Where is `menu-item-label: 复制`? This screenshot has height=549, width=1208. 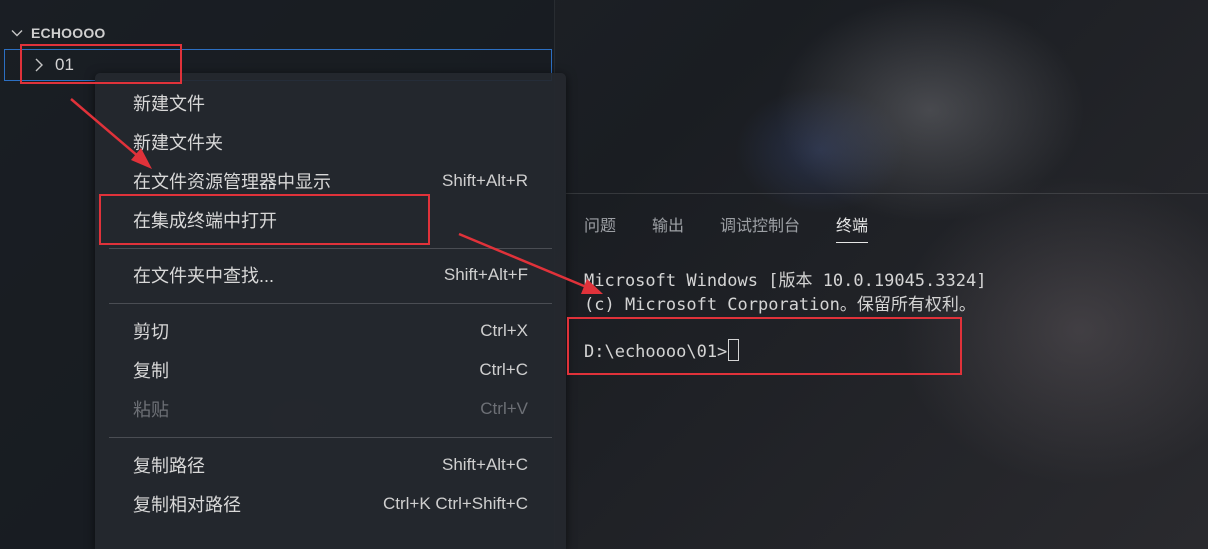
menu-item-label: 复制 is located at coordinates (151, 371).